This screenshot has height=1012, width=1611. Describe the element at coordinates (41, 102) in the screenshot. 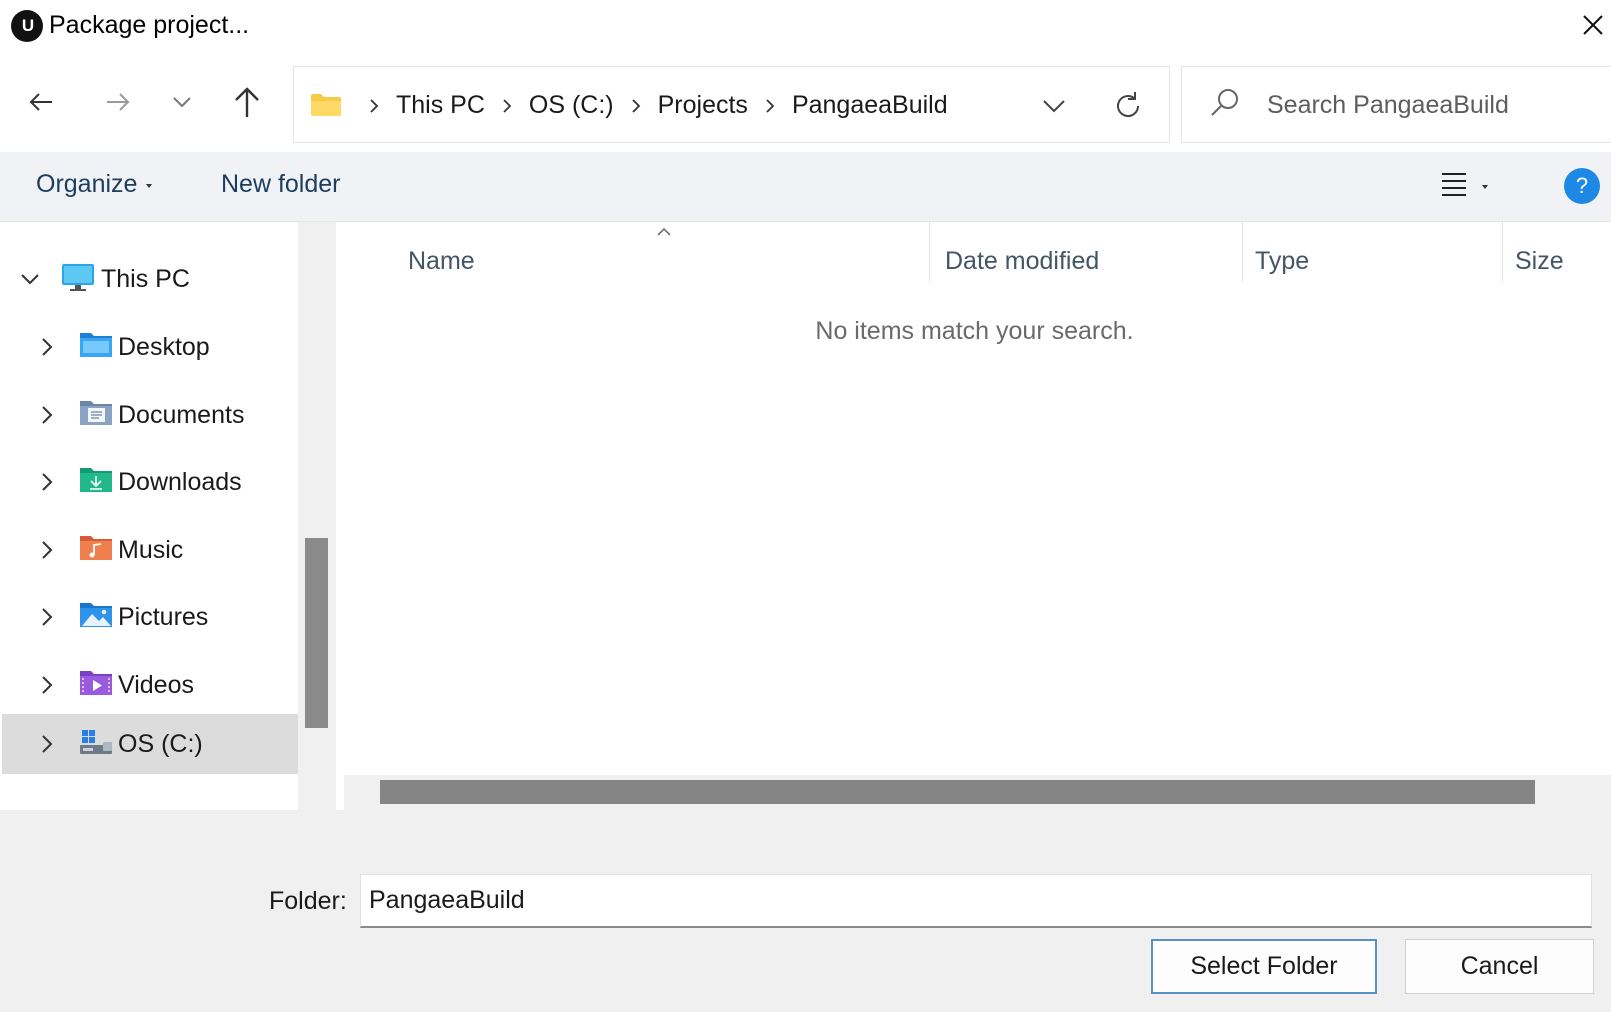

I see `back-arrow-icon` at that location.